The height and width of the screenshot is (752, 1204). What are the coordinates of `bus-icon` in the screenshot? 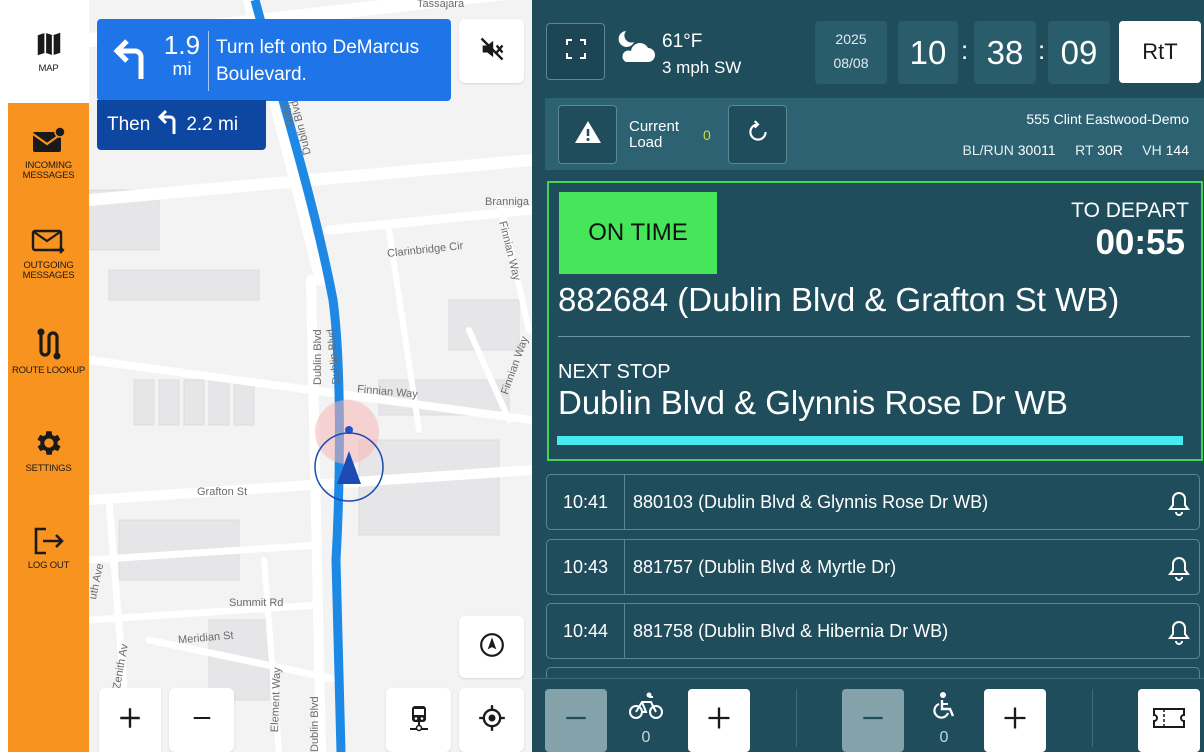 It's located at (419, 720).